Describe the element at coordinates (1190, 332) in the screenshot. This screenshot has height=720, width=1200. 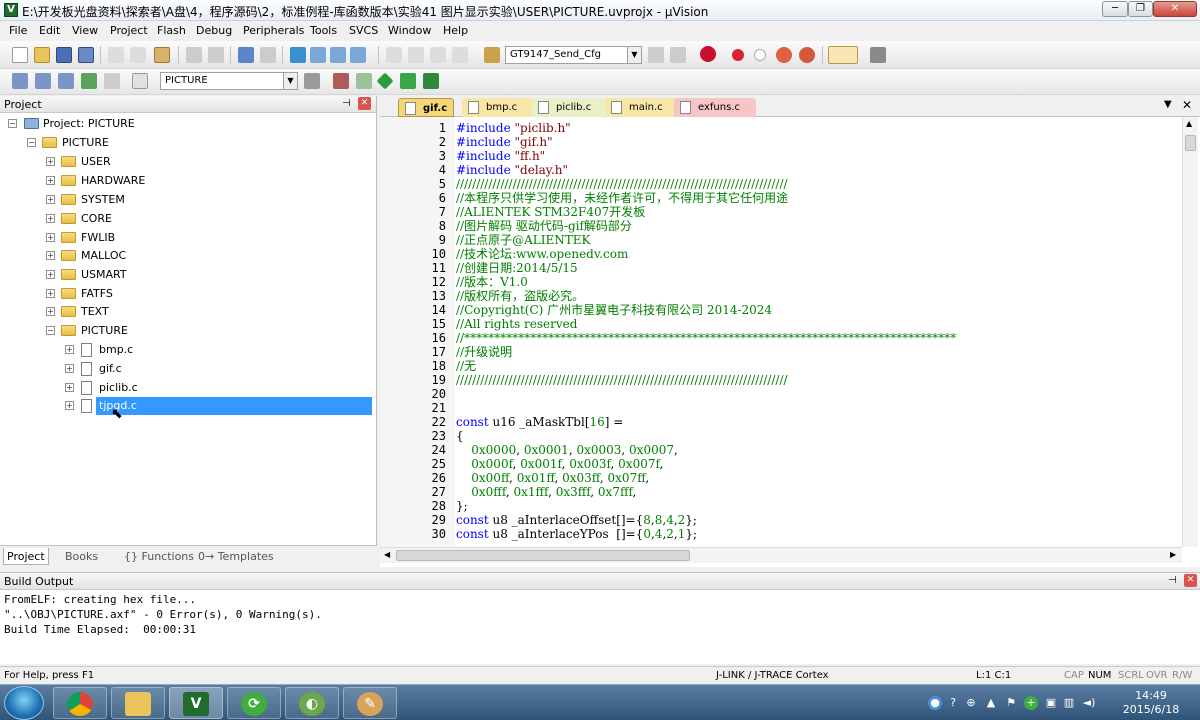
I see `vertical-scrollbar: ▲` at that location.